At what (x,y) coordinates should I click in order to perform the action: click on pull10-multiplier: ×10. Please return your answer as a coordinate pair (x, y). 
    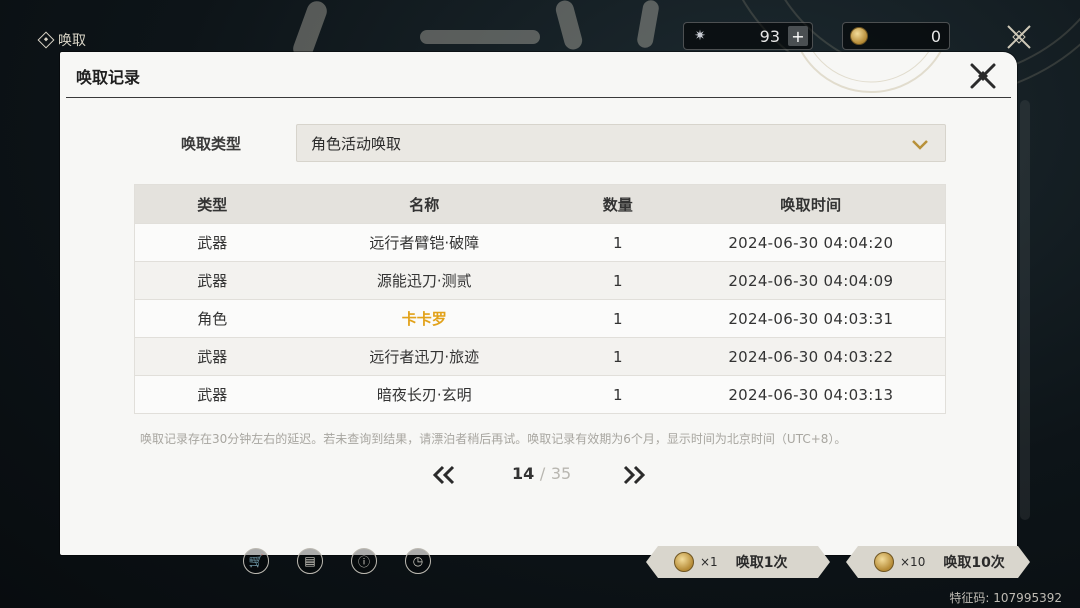
    Looking at the image, I should click on (913, 562).